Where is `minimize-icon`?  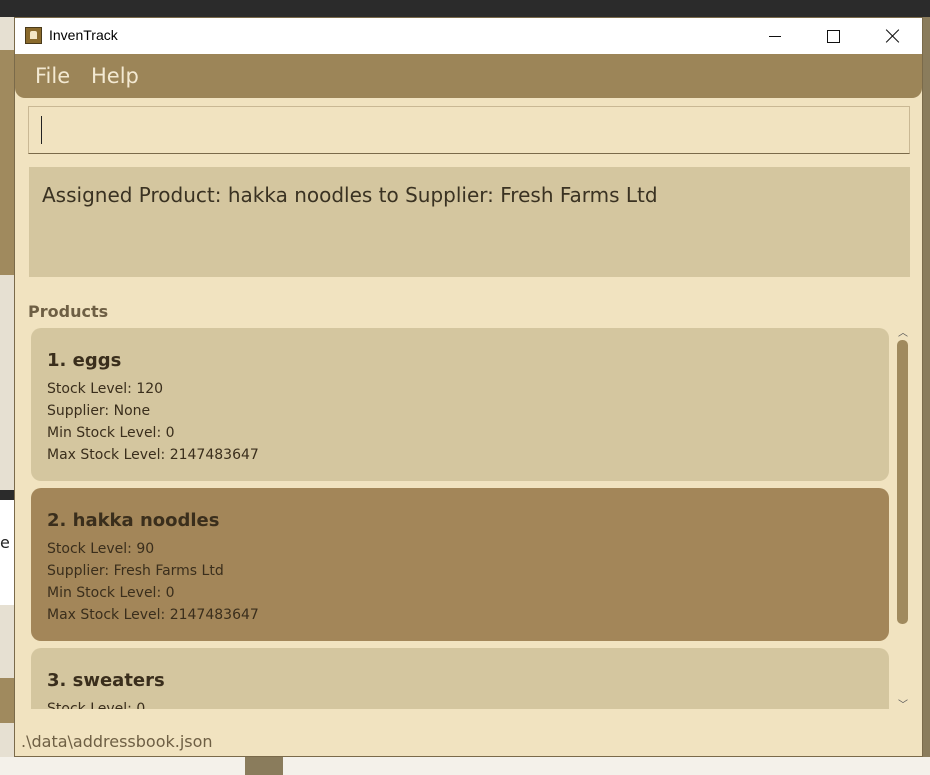 minimize-icon is located at coordinates (775, 36).